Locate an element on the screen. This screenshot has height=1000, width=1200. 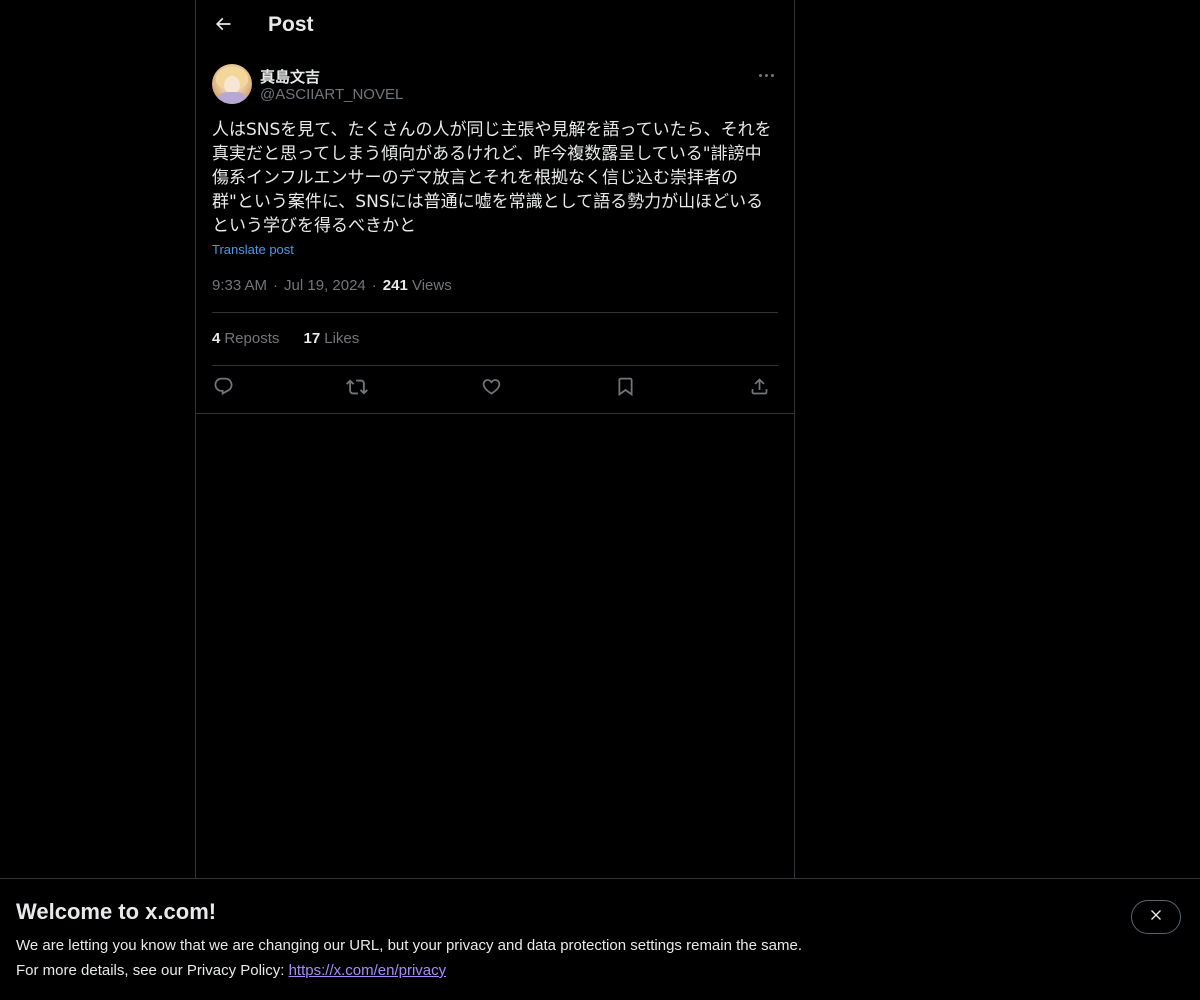
like-button is located at coordinates (491, 389).